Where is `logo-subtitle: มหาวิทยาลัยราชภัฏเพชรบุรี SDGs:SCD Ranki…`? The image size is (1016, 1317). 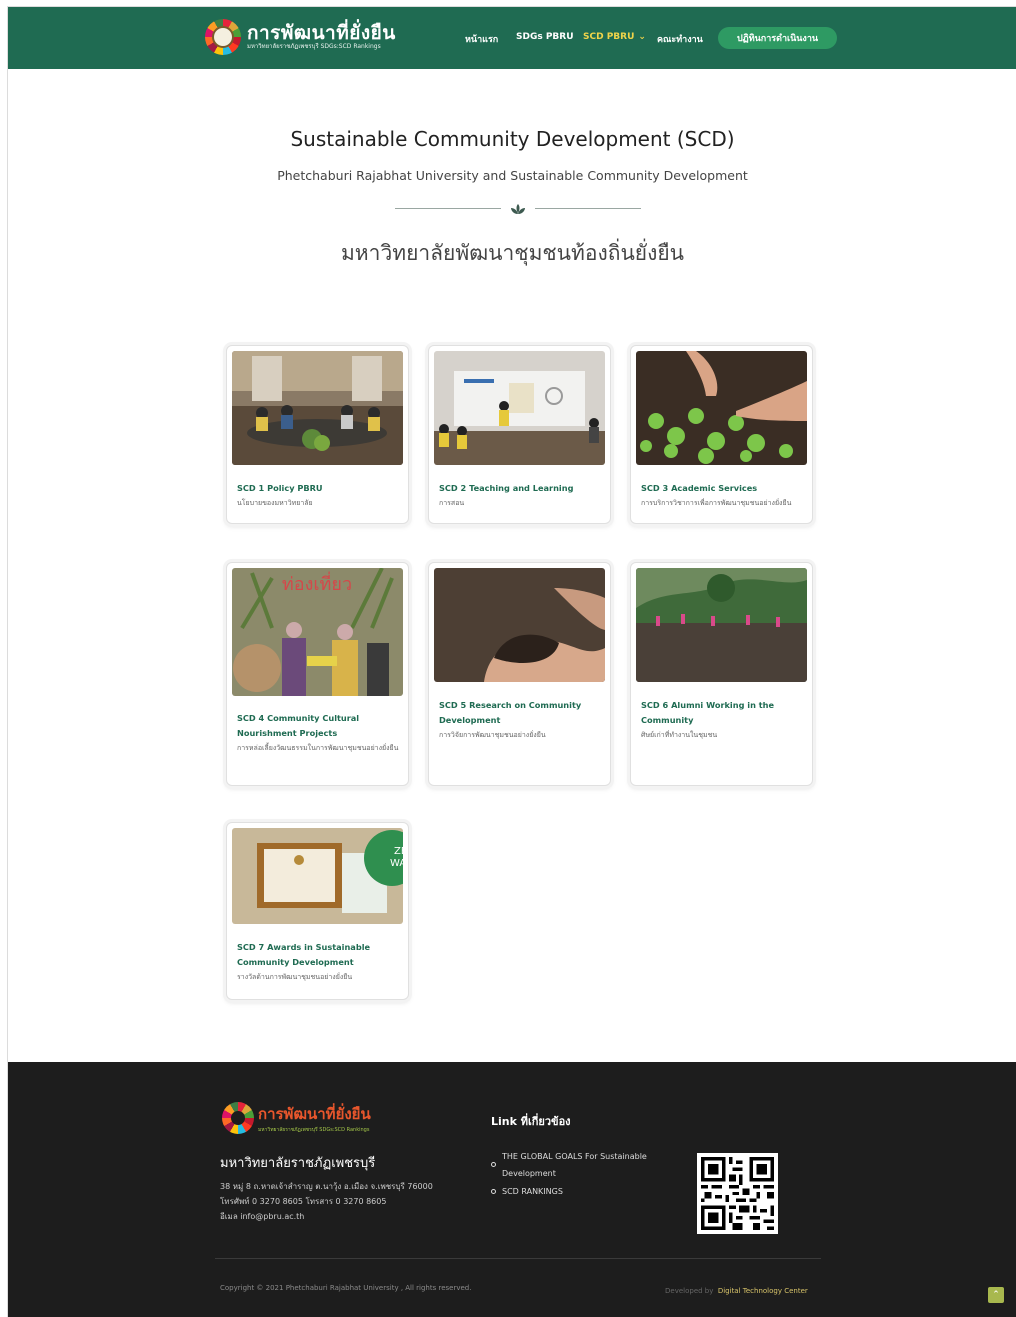
logo-subtitle: มหาวิทยาลัยราชภัฏเพชรบุรี SDGs:SCD Ranki… is located at coordinates (314, 46).